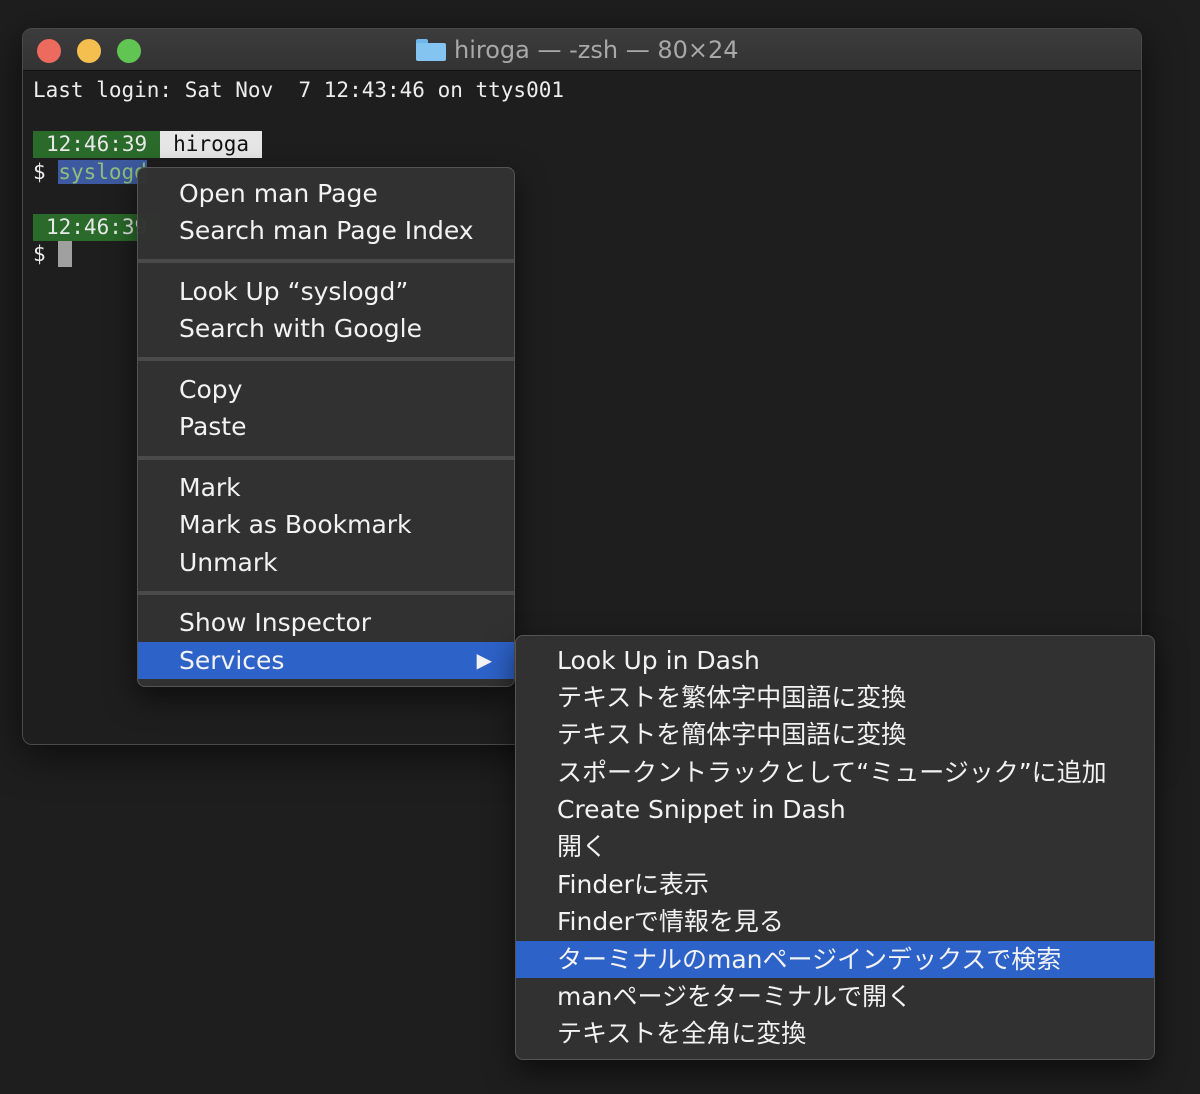 The height and width of the screenshot is (1094, 1200). What do you see at coordinates (326, 524) in the screenshot?
I see `menu-item-mark-as-bookmark: Mark as Bookmark` at bounding box center [326, 524].